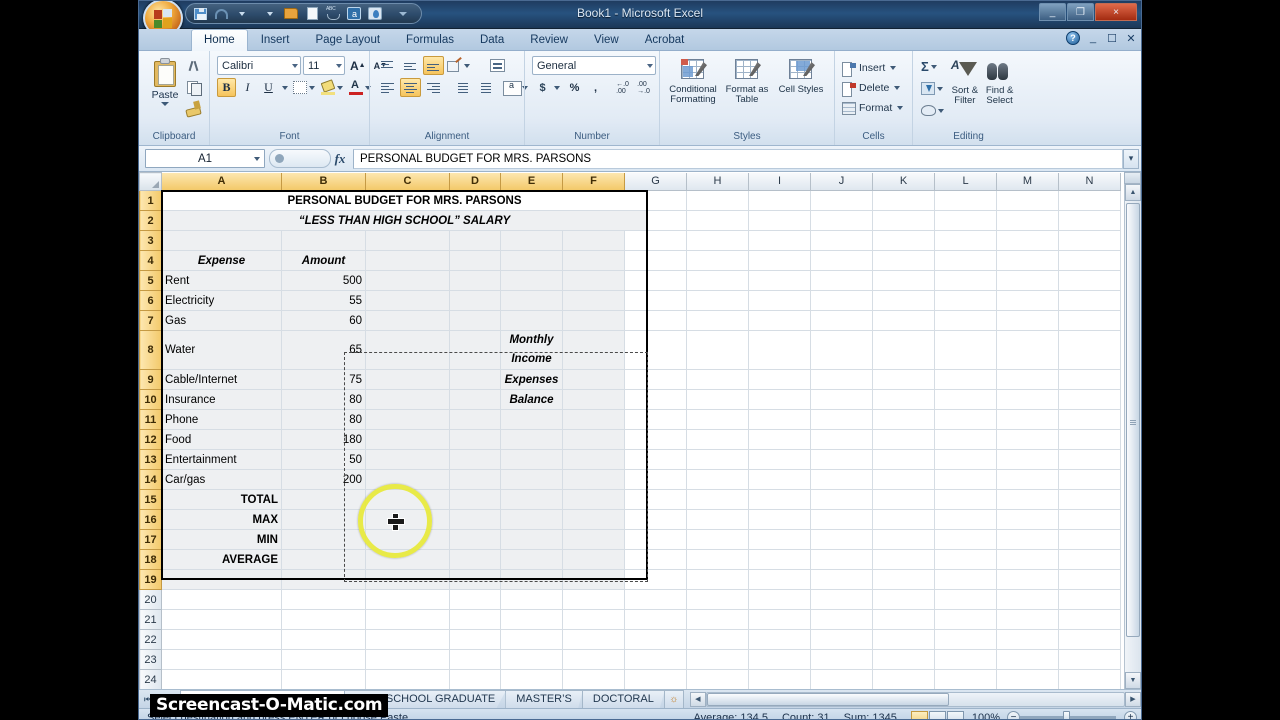 Image resolution: width=1280 pixels, height=720 pixels. Describe the element at coordinates (1027, 419) in the screenshot. I see `cell-M11` at that location.